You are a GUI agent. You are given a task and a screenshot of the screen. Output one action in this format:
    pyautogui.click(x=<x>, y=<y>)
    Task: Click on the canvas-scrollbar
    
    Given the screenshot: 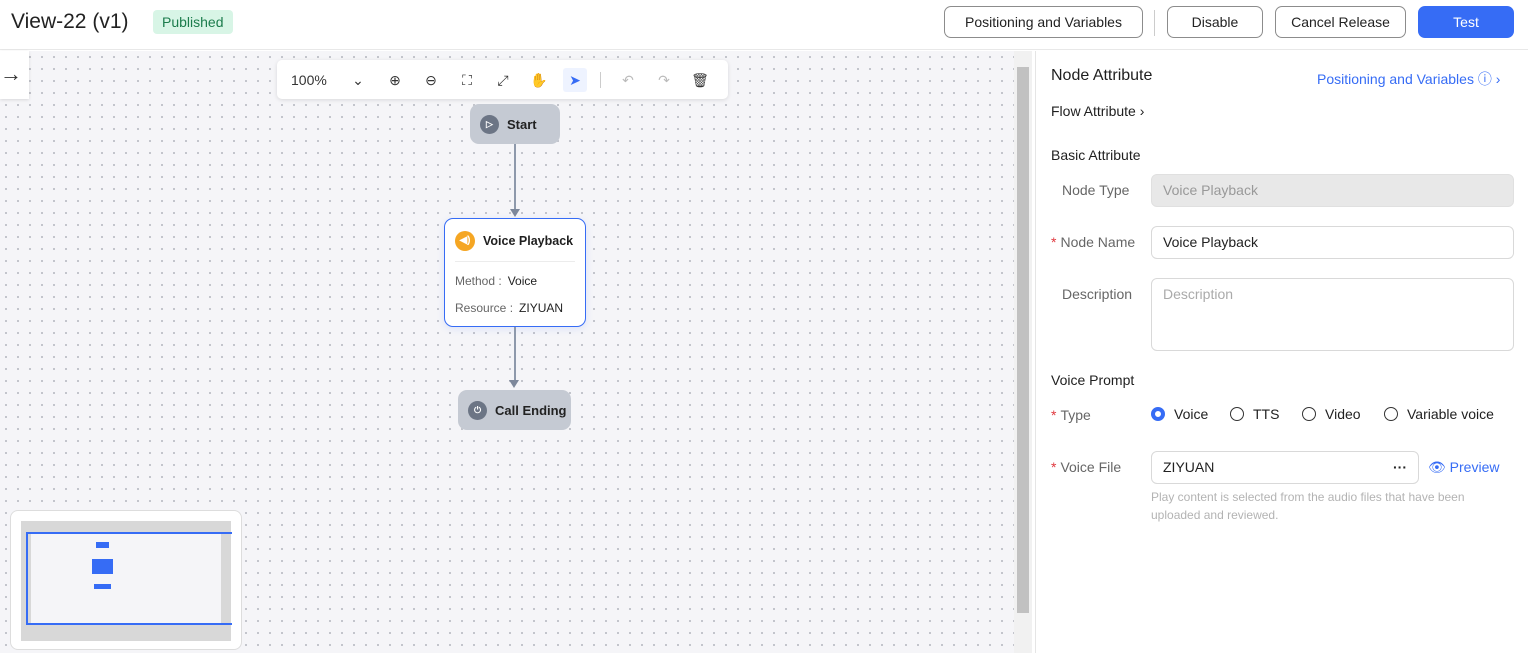 What is the action you would take?
    pyautogui.click(x=1023, y=352)
    